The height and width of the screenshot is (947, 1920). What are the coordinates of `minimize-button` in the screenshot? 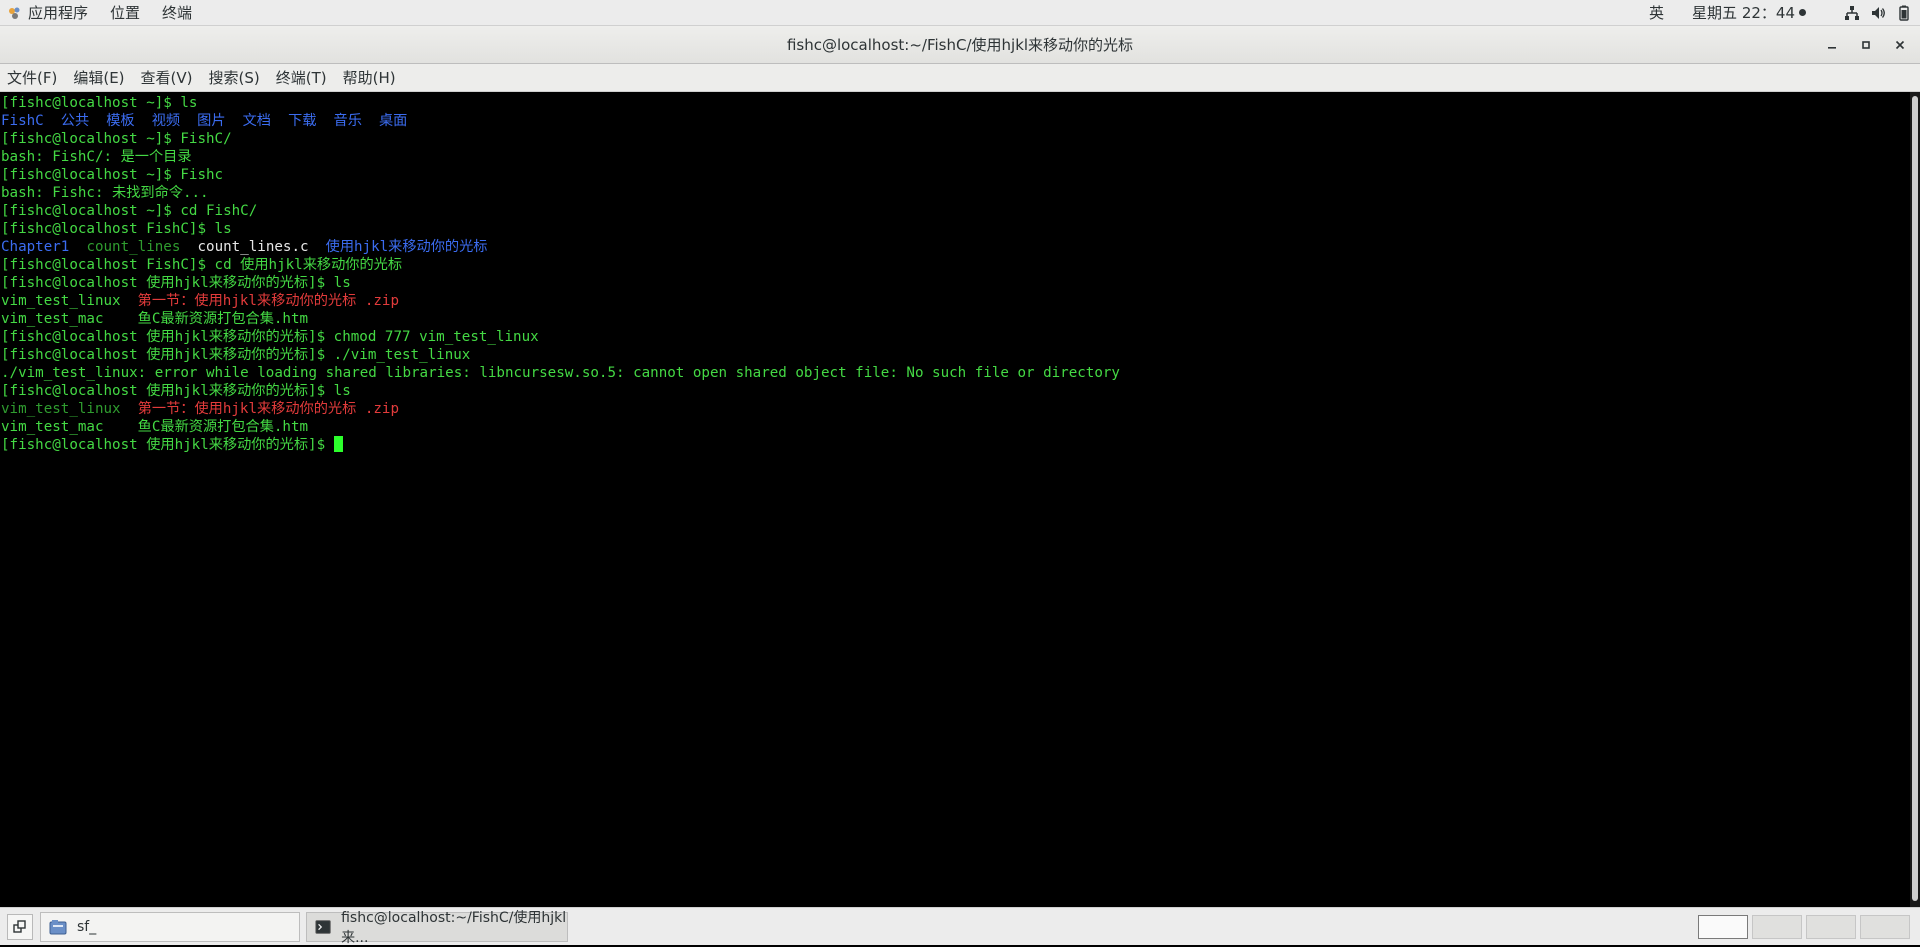 It's located at (1832, 45).